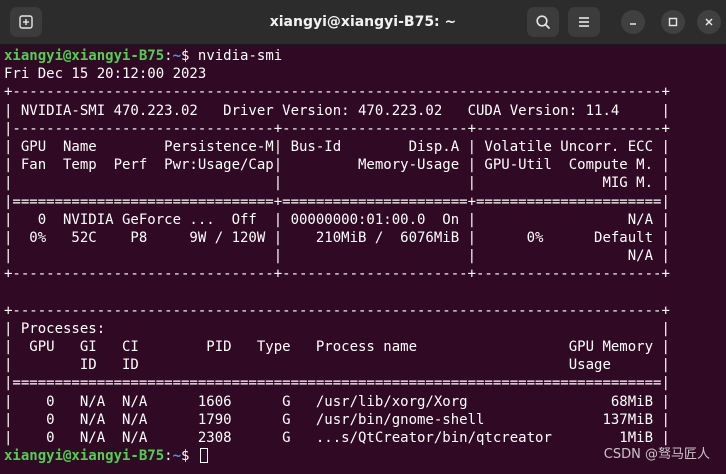 This screenshot has width=726, height=474. What do you see at coordinates (337, 256) in the screenshot?
I see `output-line: | | | N/A |` at bounding box center [337, 256].